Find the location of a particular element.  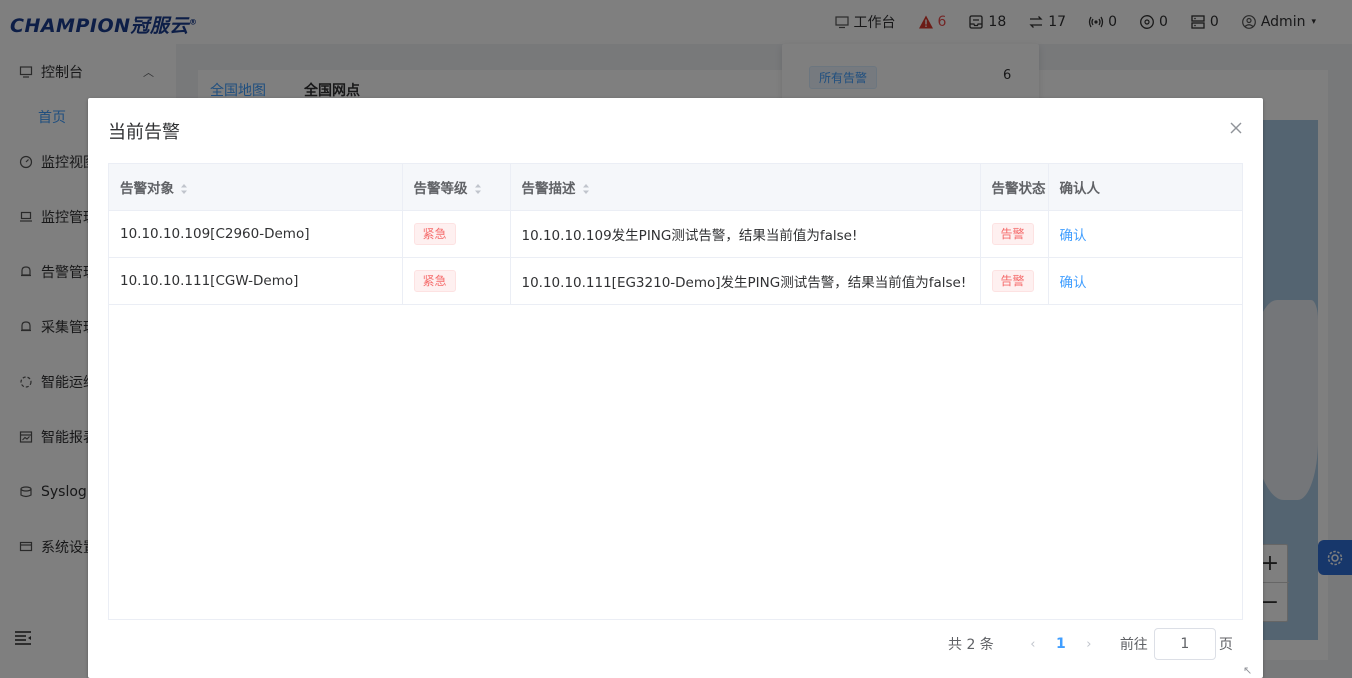

goto-page-input is located at coordinates (1184, 644).